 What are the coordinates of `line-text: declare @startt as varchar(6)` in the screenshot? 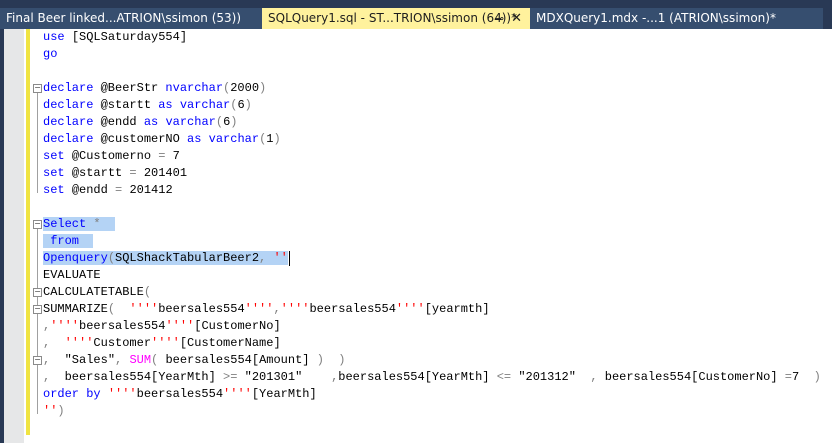 It's located at (147, 105).